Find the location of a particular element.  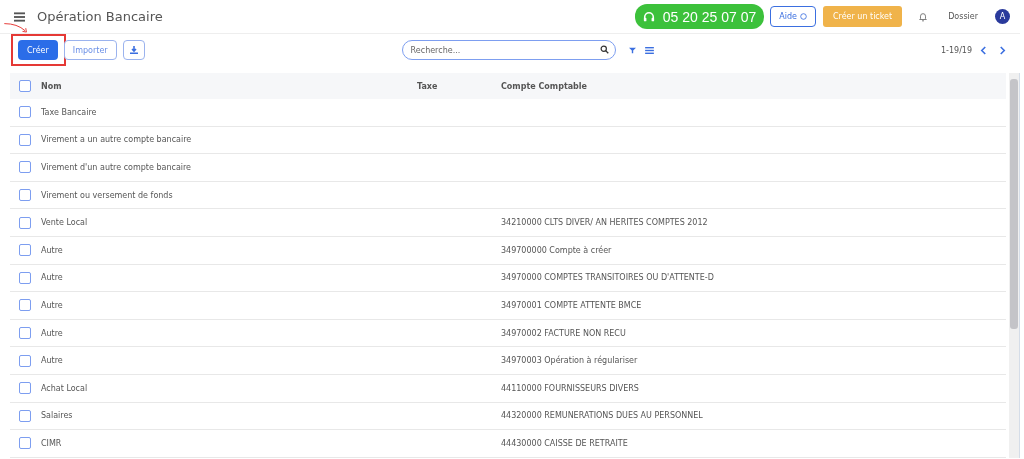

table-cell: 44110000 FOURNISSEURS DIVERS is located at coordinates (570, 388).